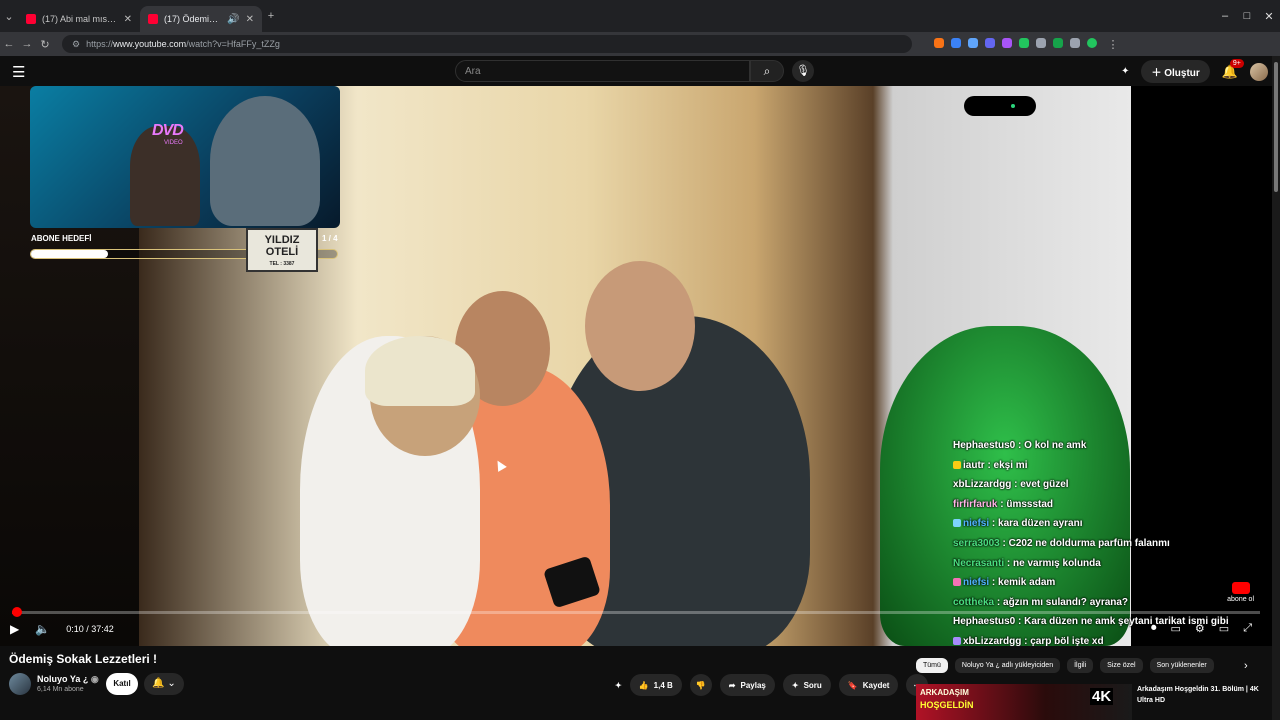  What do you see at coordinates (636, 612) in the screenshot?
I see `progress-bar` at bounding box center [636, 612].